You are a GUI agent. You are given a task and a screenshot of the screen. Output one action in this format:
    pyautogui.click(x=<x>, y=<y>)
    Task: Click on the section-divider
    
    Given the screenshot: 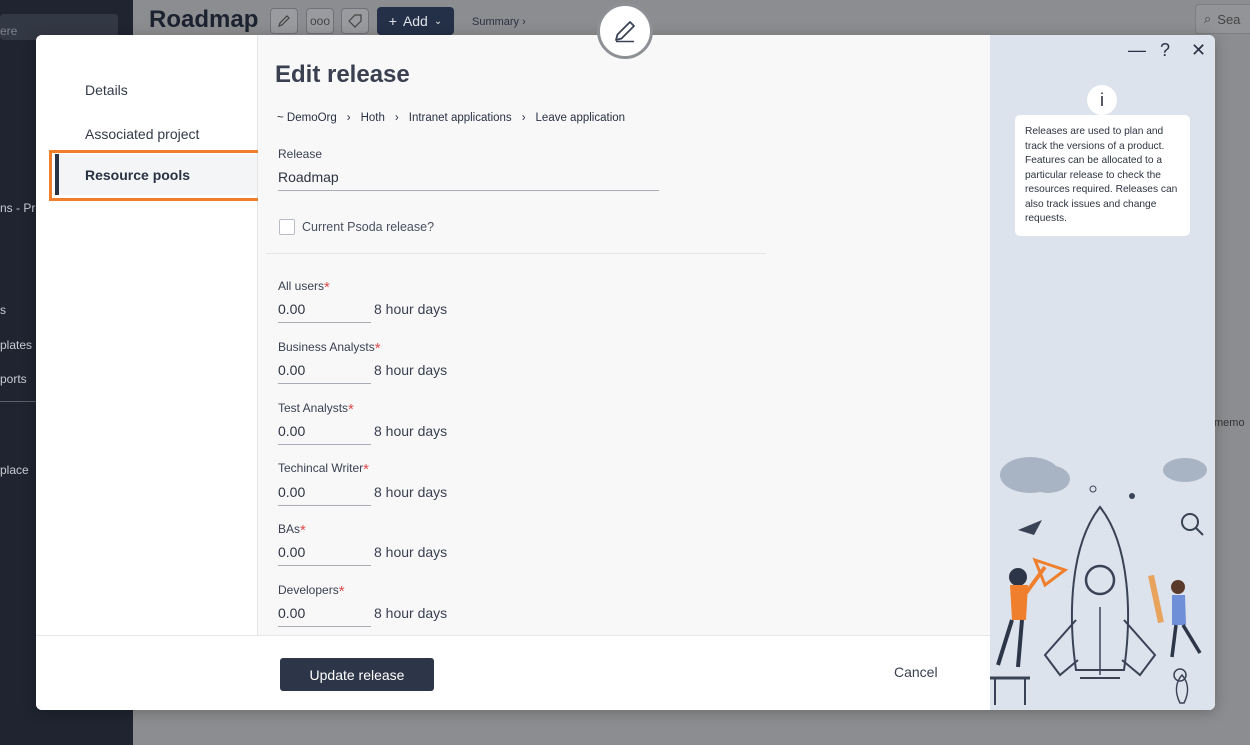 What is the action you would take?
    pyautogui.click(x=516, y=253)
    